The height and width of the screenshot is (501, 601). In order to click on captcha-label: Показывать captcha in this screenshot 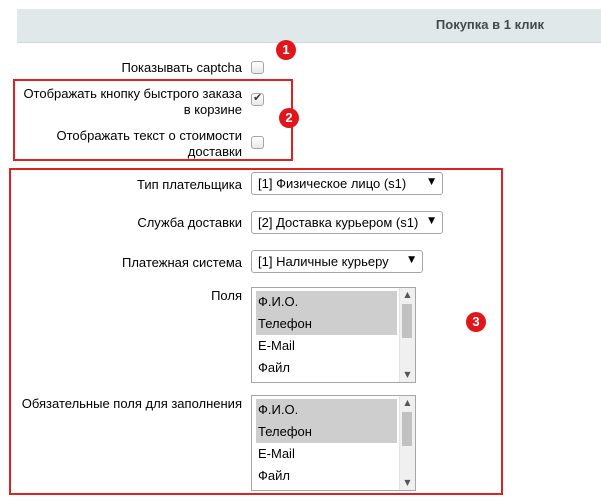, I will do `click(181, 67)`.